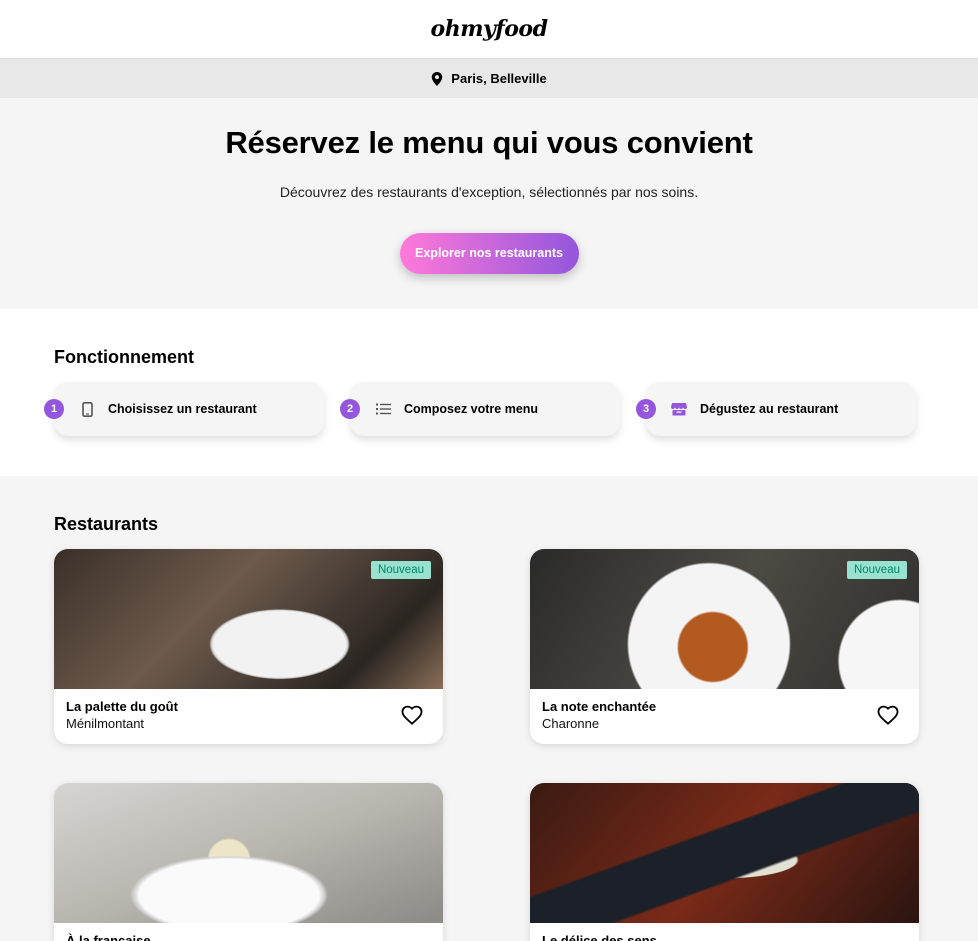  I want to click on step-number: 1, so click(54, 409).